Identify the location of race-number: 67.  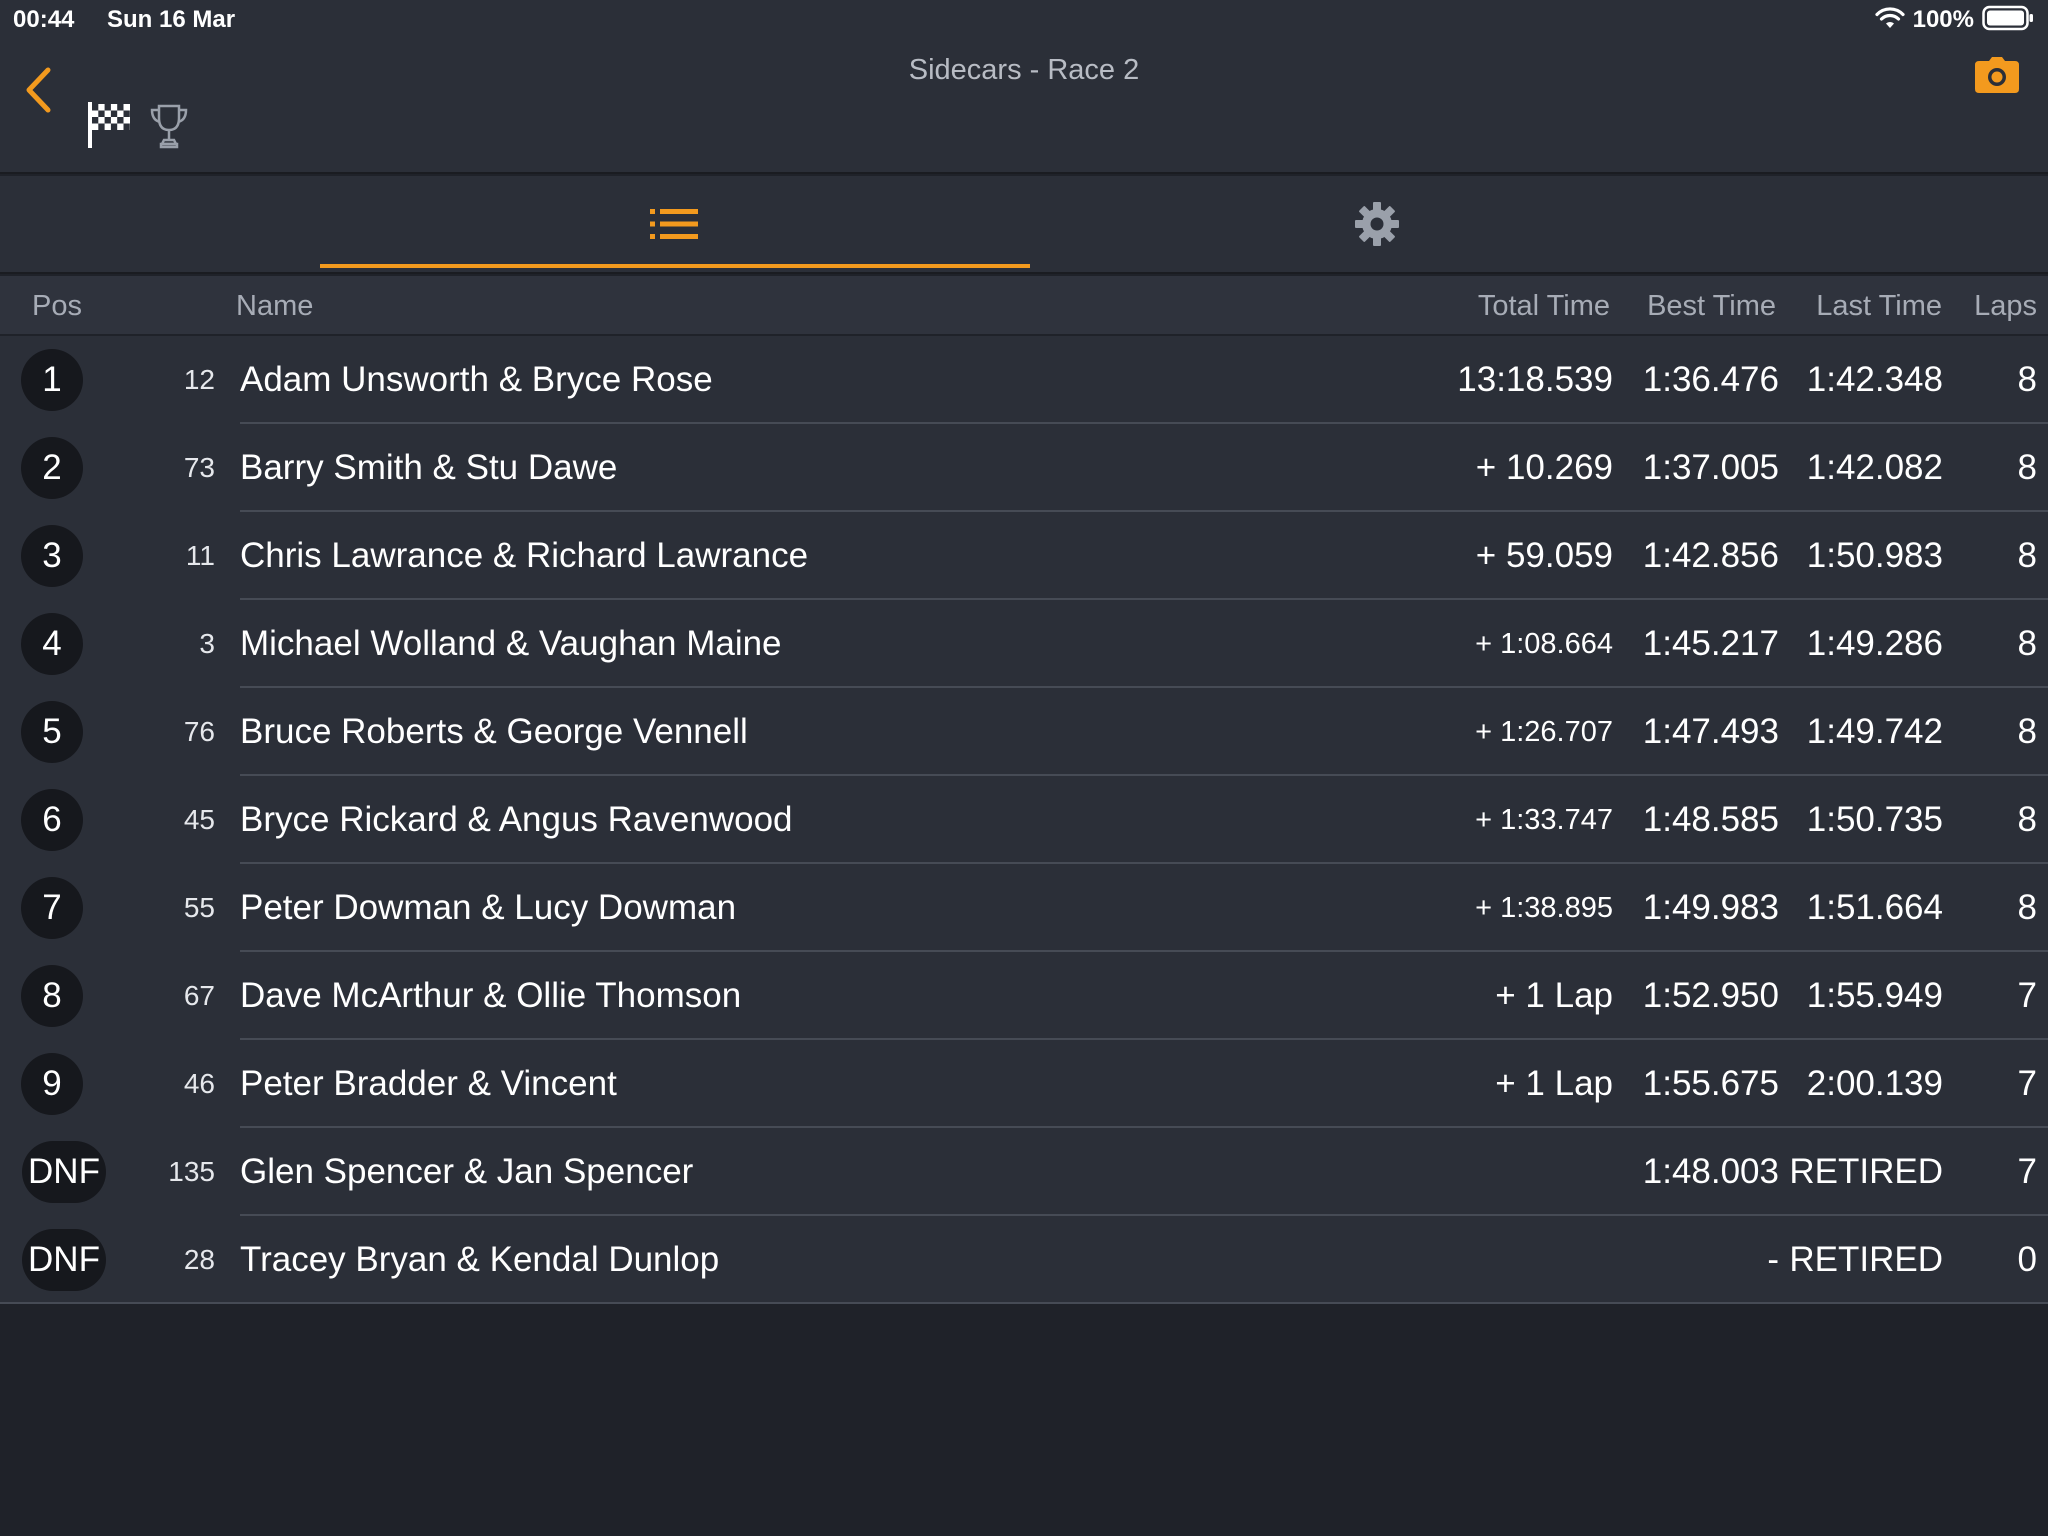
(199, 995).